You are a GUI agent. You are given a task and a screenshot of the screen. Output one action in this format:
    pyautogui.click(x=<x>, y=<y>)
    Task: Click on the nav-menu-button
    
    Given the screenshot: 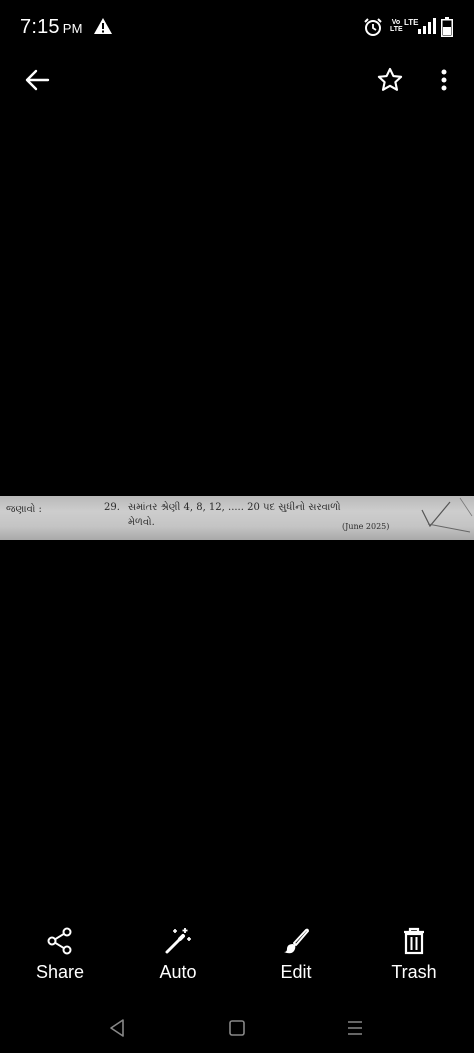 What is the action you would take?
    pyautogui.click(x=355, y=1028)
    